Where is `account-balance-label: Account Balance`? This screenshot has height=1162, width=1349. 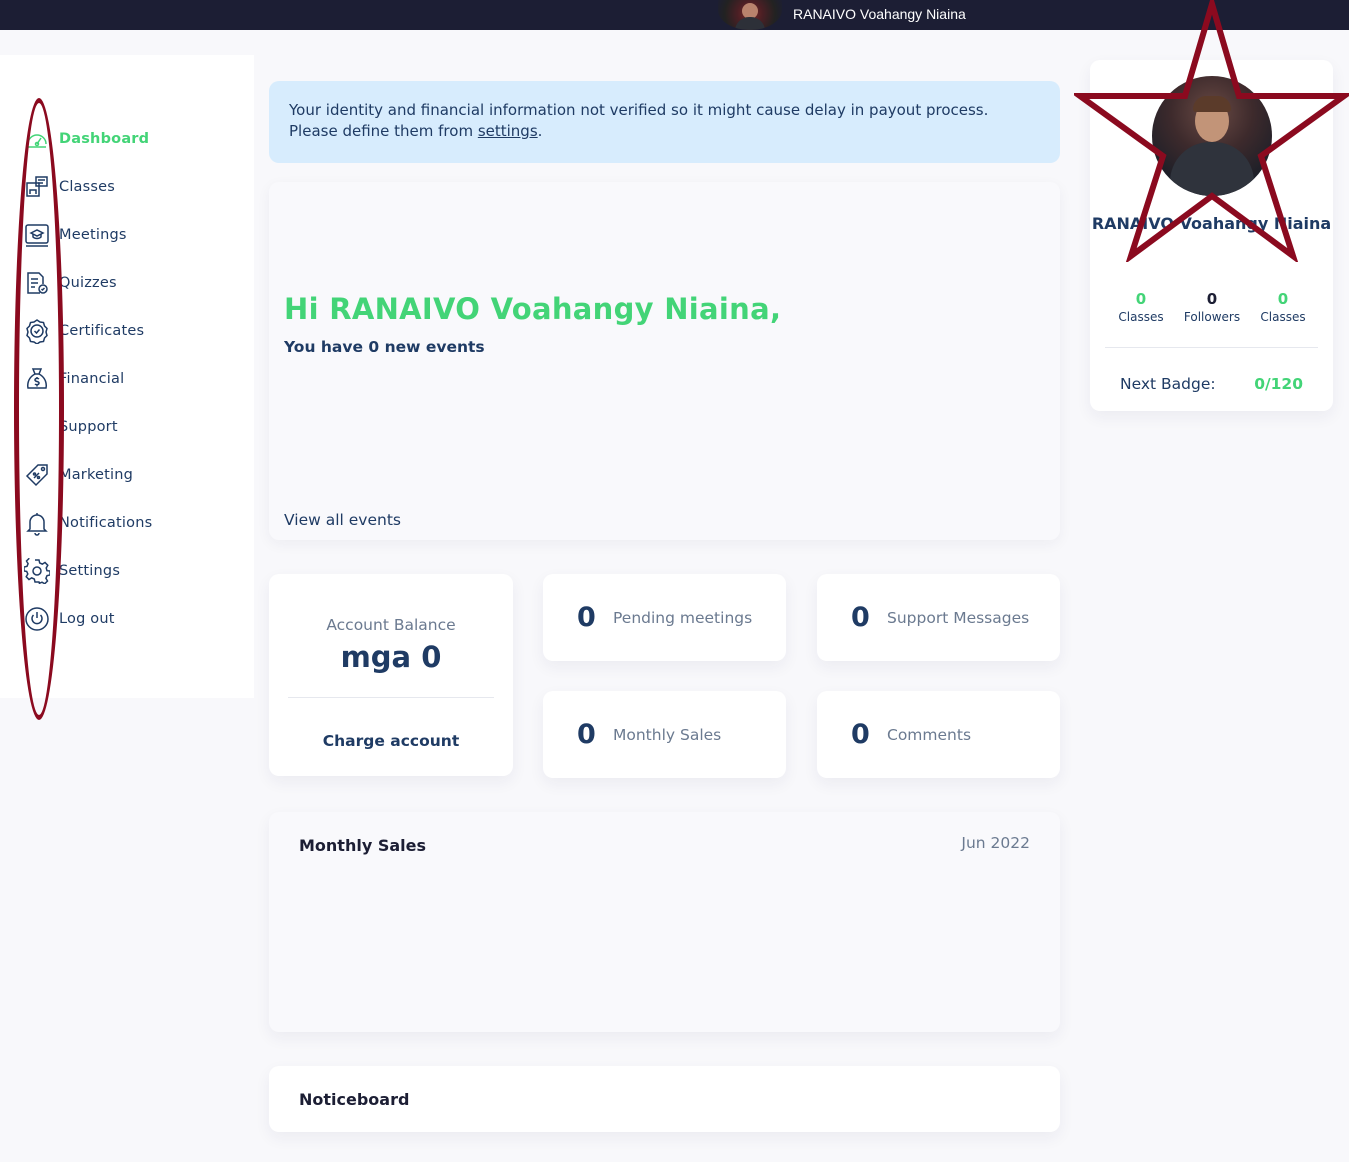
account-balance-label: Account Balance is located at coordinates (391, 625).